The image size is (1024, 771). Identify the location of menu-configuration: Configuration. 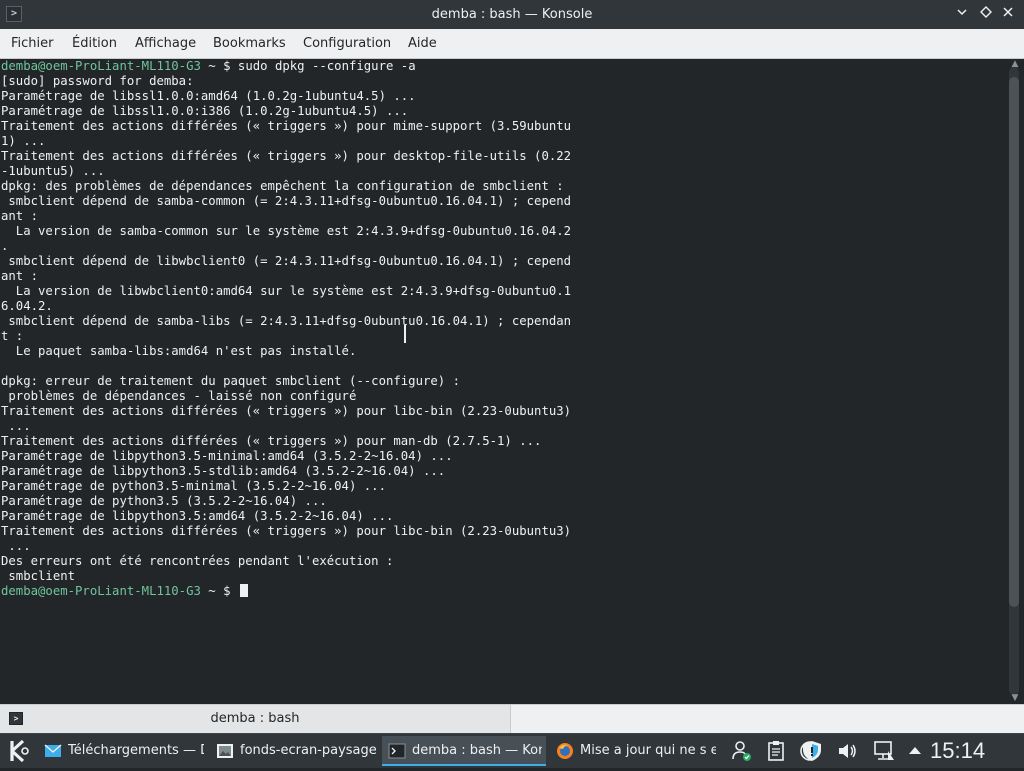
(347, 44).